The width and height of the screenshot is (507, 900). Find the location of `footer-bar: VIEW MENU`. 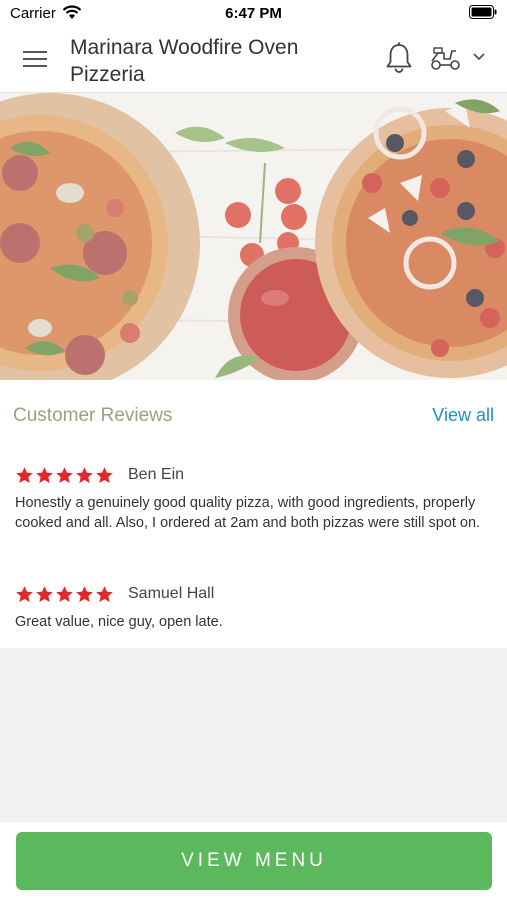

footer-bar: VIEW MENU is located at coordinates (253, 861).